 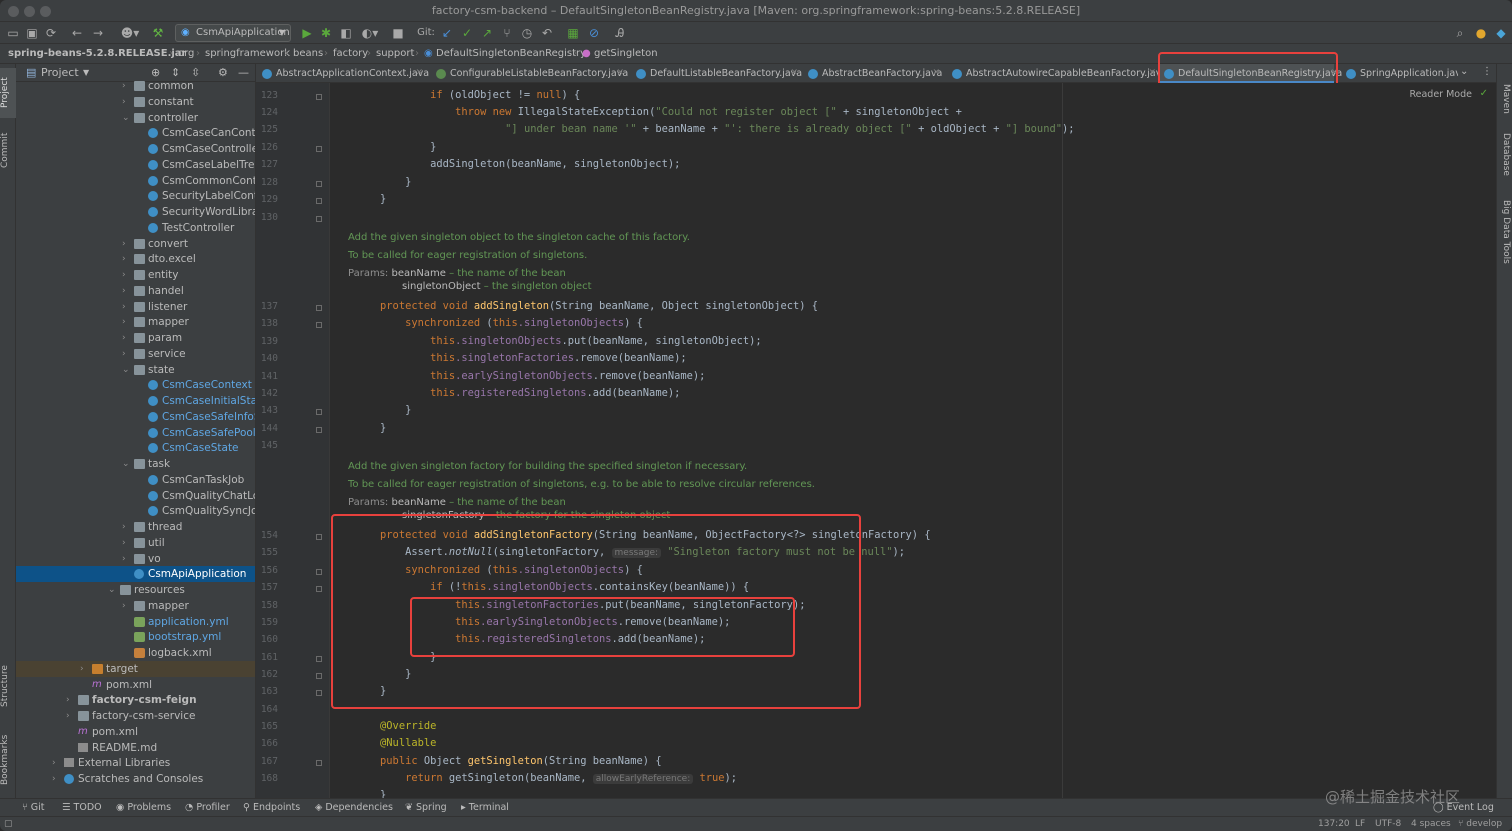 What do you see at coordinates (1360, 824) in the screenshot?
I see `line-separator: LF` at bounding box center [1360, 824].